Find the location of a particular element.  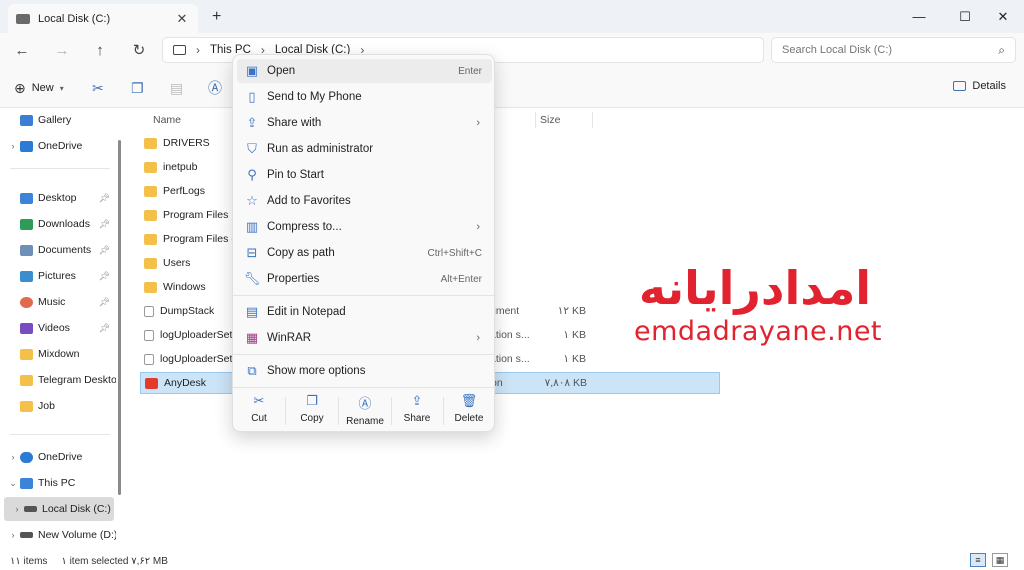

rename-icon: Ⓐ is located at coordinates (215, 88).